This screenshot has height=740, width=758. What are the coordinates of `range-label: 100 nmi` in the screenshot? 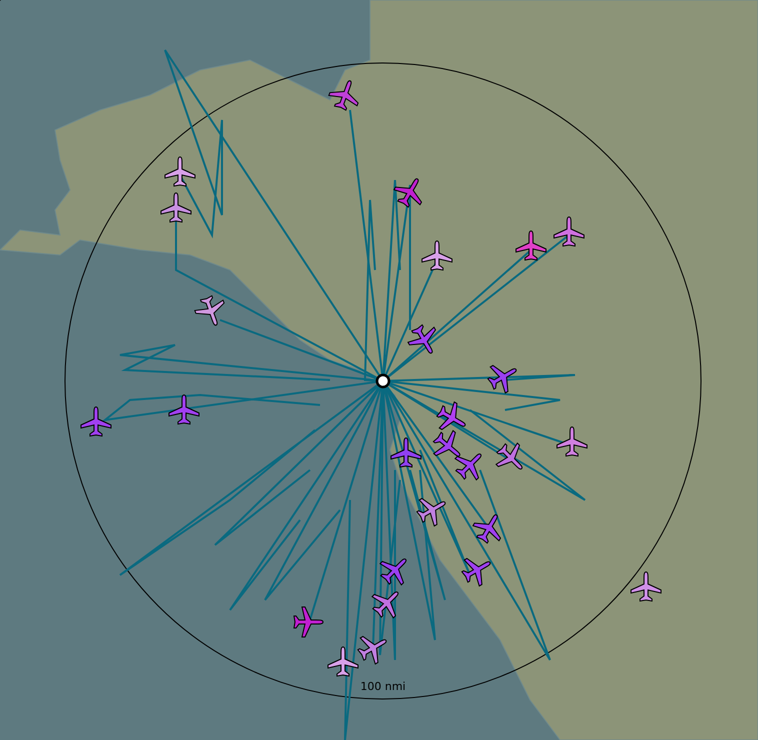 It's located at (383, 686).